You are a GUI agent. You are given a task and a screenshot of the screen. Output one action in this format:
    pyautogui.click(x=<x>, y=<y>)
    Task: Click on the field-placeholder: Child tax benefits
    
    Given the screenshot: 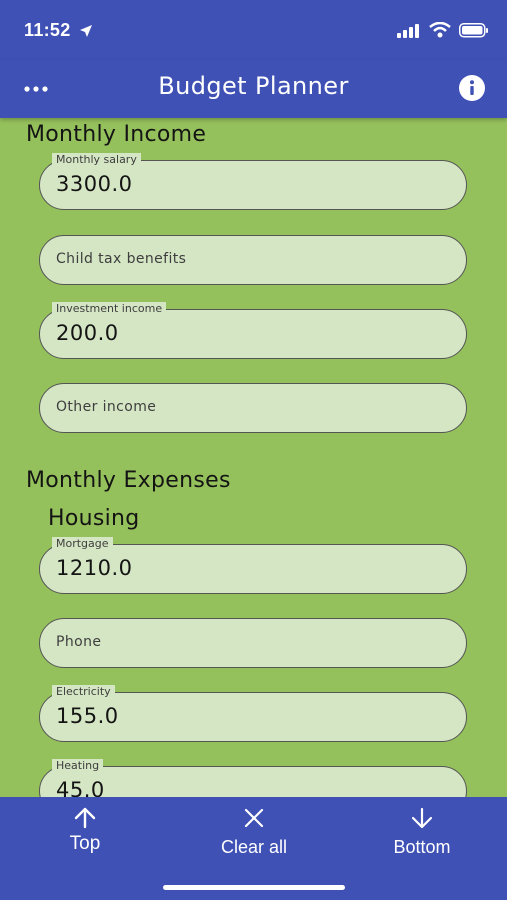 What is the action you would take?
    pyautogui.click(x=121, y=259)
    